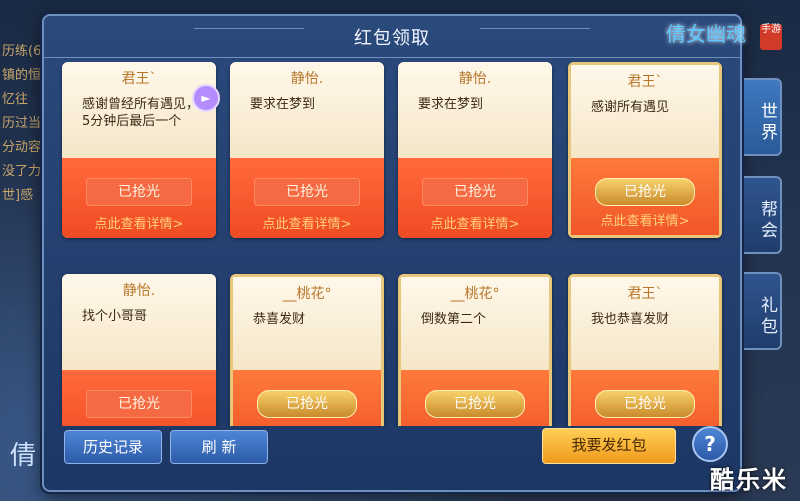 The width and height of the screenshot is (800, 501). I want to click on logo-text: 倩女幽魂, so click(706, 34).